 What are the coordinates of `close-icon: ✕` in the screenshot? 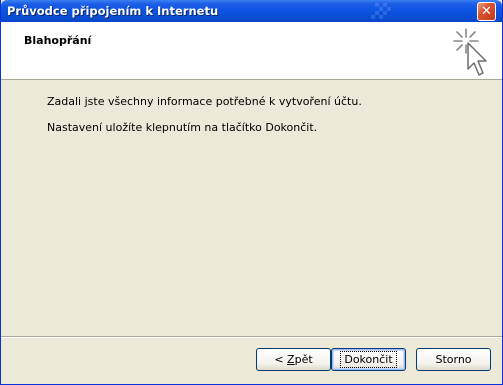 It's located at (486, 11).